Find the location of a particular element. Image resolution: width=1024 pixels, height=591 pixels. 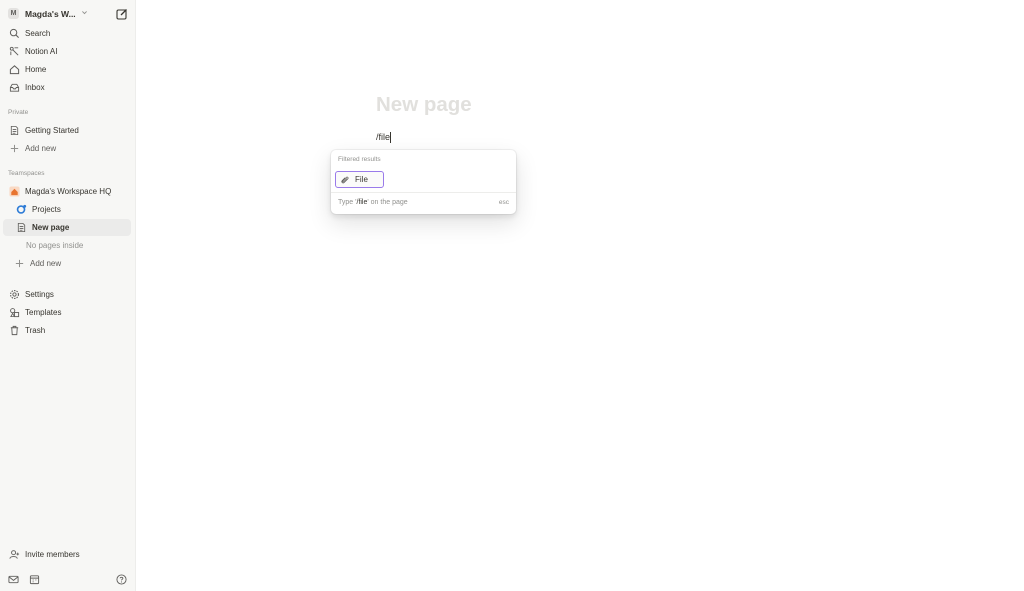

menu-item-label: File is located at coordinates (361, 179).